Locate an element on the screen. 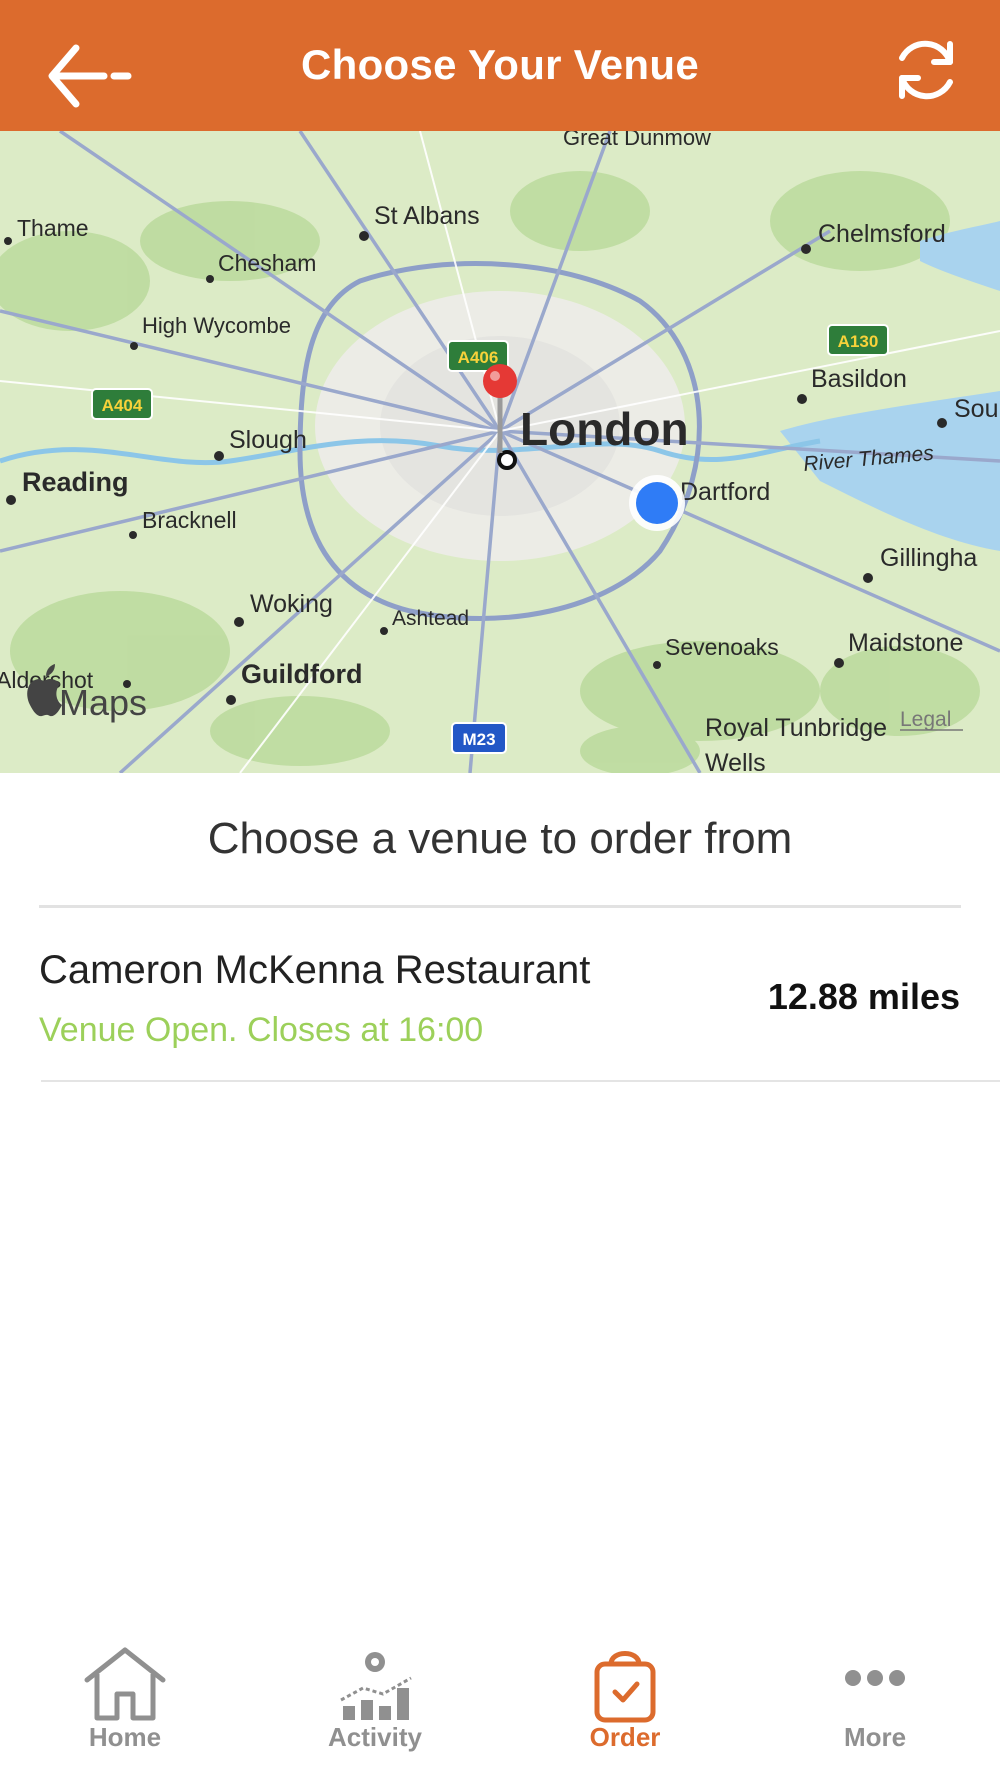  svg-text: M23 is located at coordinates (478, 739).